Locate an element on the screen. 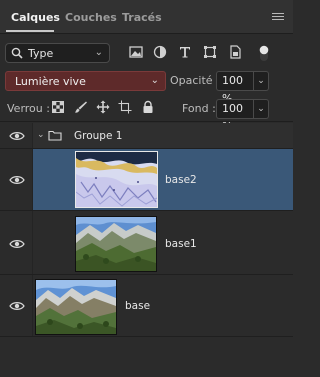 Image resolution: width=320 pixels, height=377 pixels. panel-menu-icon is located at coordinates (278, 17).